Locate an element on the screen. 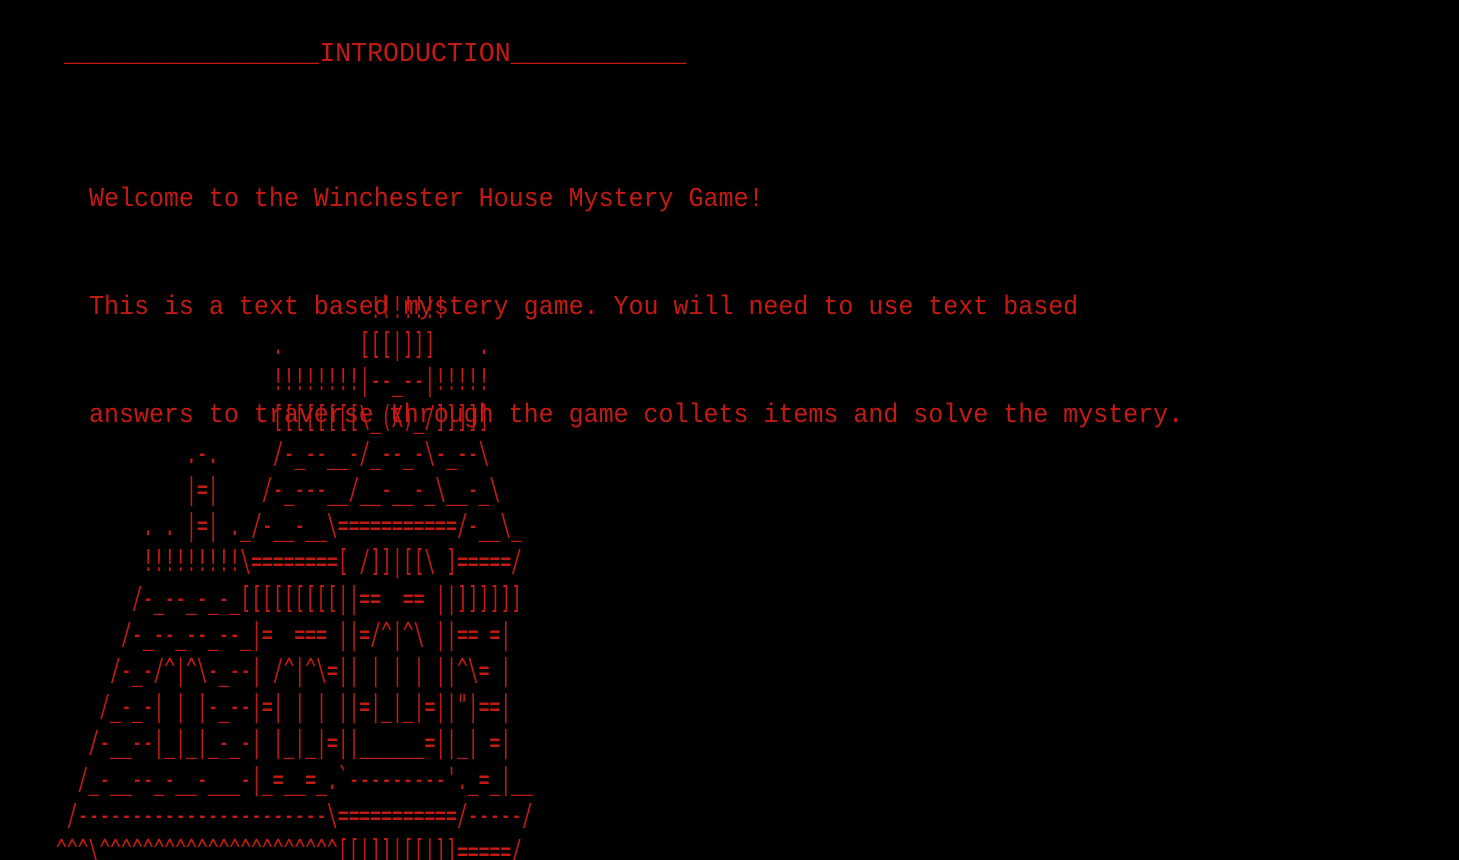 The width and height of the screenshot is (1459, 860). ascii-art-line: .-. /-_--__-/_--_-\-_--\ is located at coordinates (273, 453).